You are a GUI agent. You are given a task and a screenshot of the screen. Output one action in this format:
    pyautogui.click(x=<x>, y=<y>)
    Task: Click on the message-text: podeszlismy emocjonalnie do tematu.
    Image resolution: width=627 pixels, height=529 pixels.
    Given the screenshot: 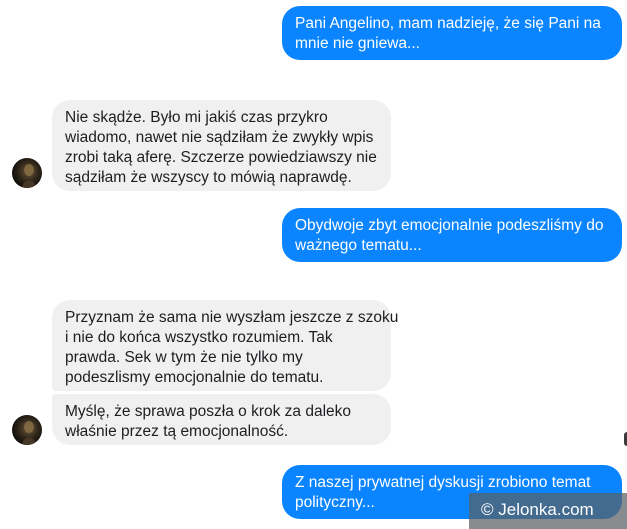 What is the action you would take?
    pyautogui.click(x=194, y=377)
    